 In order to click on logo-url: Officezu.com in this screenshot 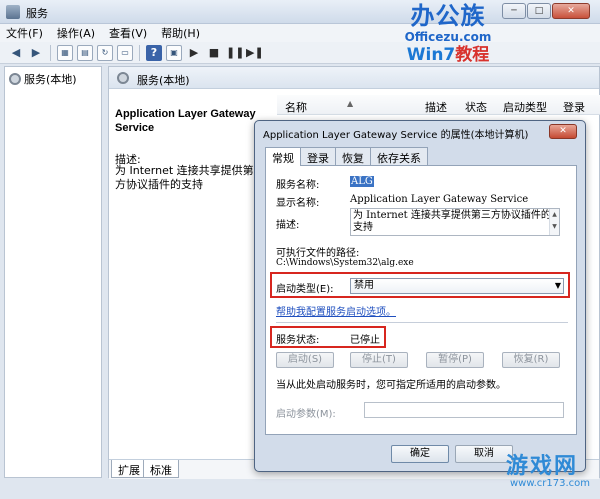, I will do `click(448, 37)`.